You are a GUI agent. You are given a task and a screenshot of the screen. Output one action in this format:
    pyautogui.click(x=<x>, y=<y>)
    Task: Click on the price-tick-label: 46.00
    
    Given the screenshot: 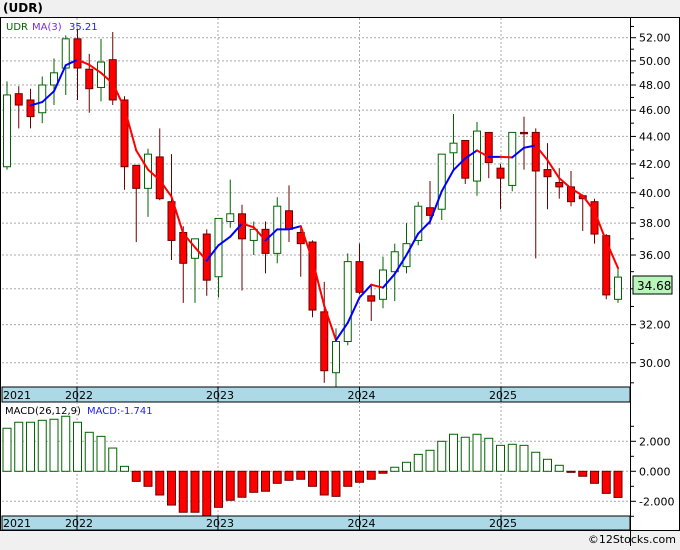 What is the action you would take?
    pyautogui.click(x=655, y=110)
    